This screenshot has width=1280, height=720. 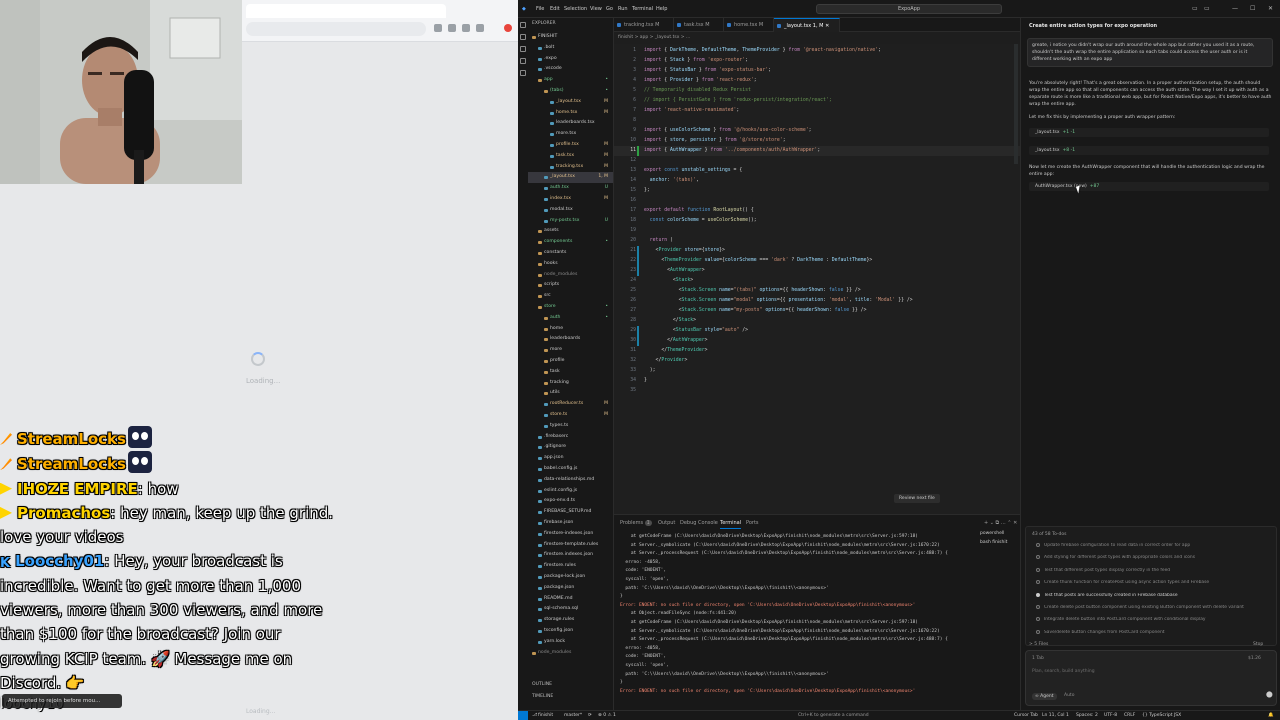 What do you see at coordinates (1049, 534) in the screenshot?
I see `todo-title: 43 of 58 To-dos` at bounding box center [1049, 534].